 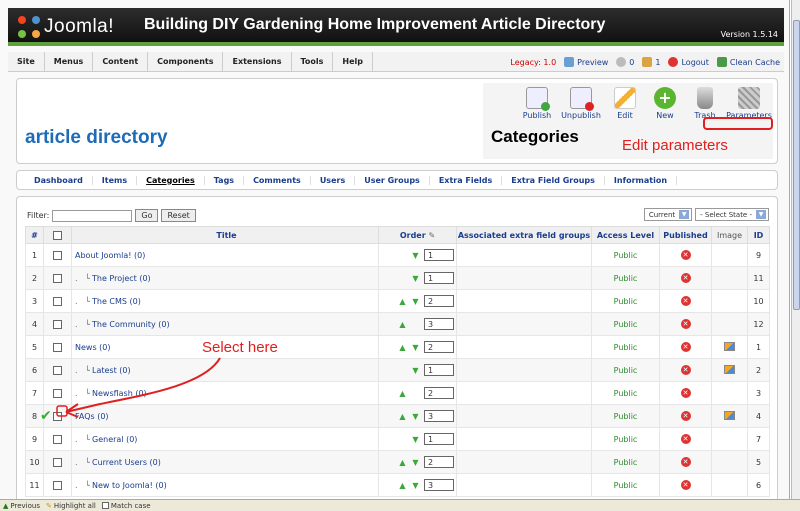 What do you see at coordinates (121, 278) in the screenshot?
I see `category-title-link: The Project (0)` at bounding box center [121, 278].